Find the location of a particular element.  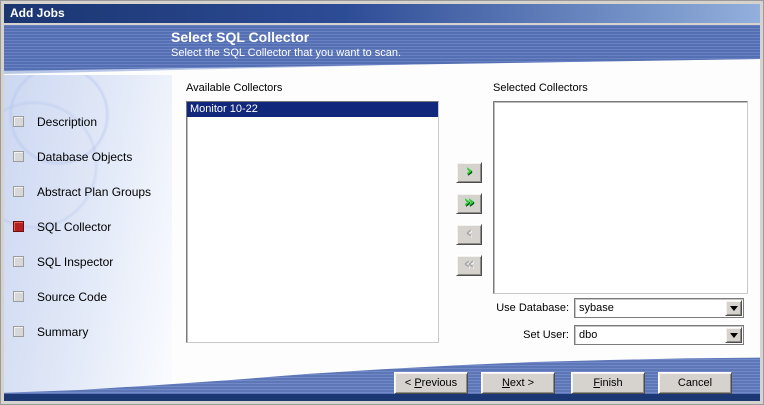

chevron-right-icon: › is located at coordinates (469, 170).